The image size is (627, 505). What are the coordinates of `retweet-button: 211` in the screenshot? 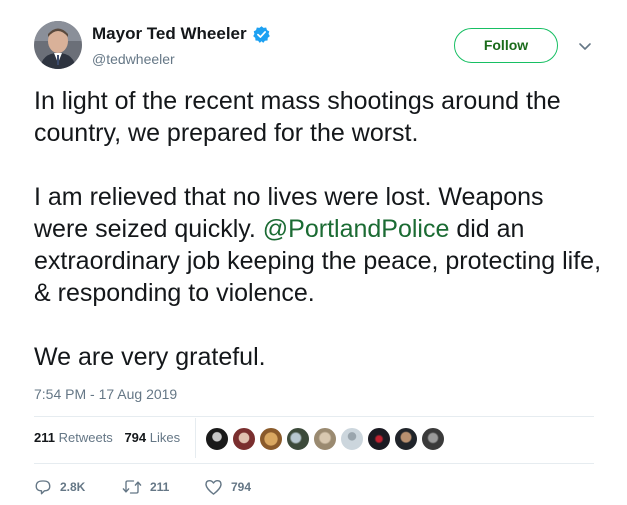 It's located at (163, 487).